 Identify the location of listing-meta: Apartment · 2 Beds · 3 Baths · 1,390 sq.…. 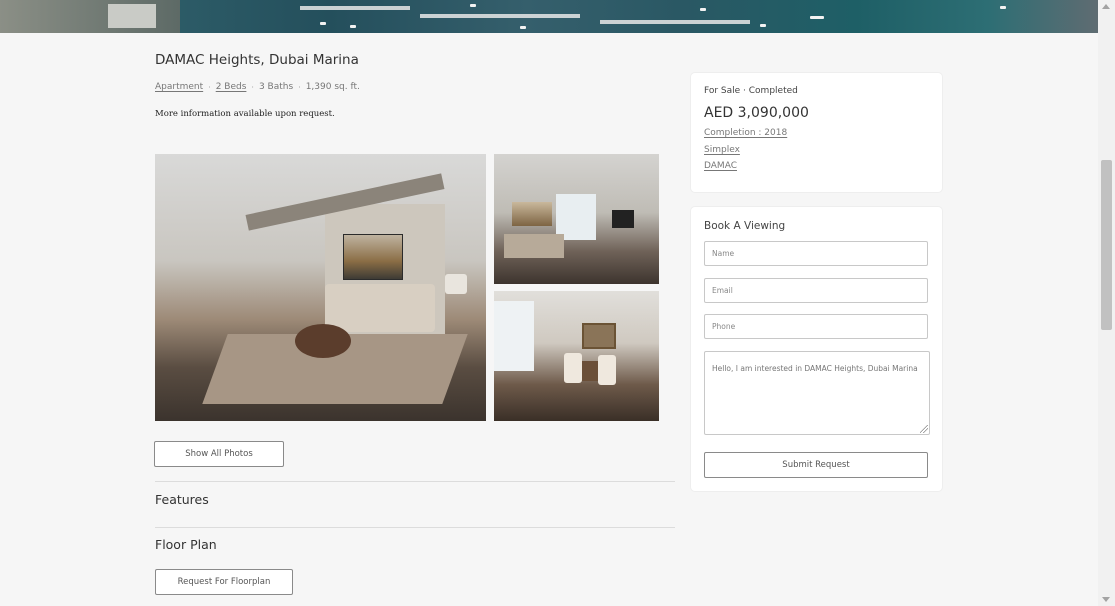
(257, 87).